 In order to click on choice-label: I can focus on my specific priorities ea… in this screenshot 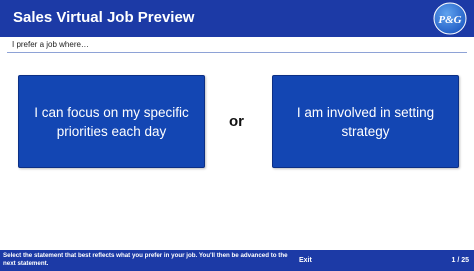, I will do `click(111, 121)`.